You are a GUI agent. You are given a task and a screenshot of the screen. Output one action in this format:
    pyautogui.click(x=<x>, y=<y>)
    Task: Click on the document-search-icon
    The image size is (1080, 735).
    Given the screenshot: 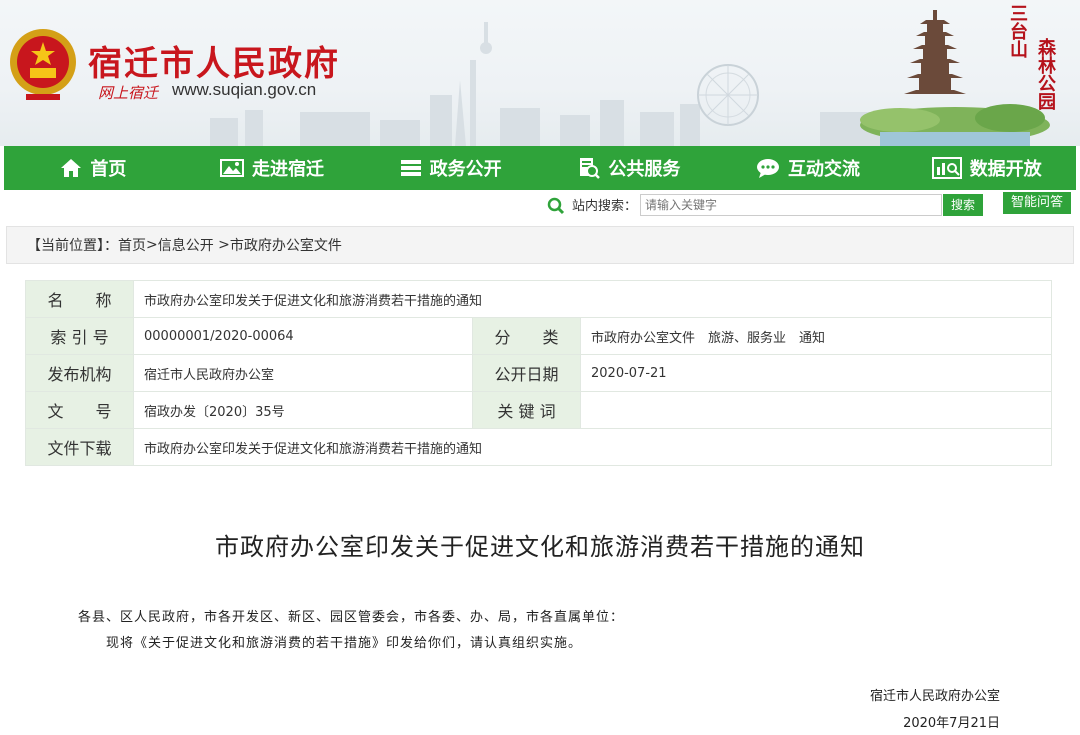 What is the action you would take?
    pyautogui.click(x=590, y=168)
    